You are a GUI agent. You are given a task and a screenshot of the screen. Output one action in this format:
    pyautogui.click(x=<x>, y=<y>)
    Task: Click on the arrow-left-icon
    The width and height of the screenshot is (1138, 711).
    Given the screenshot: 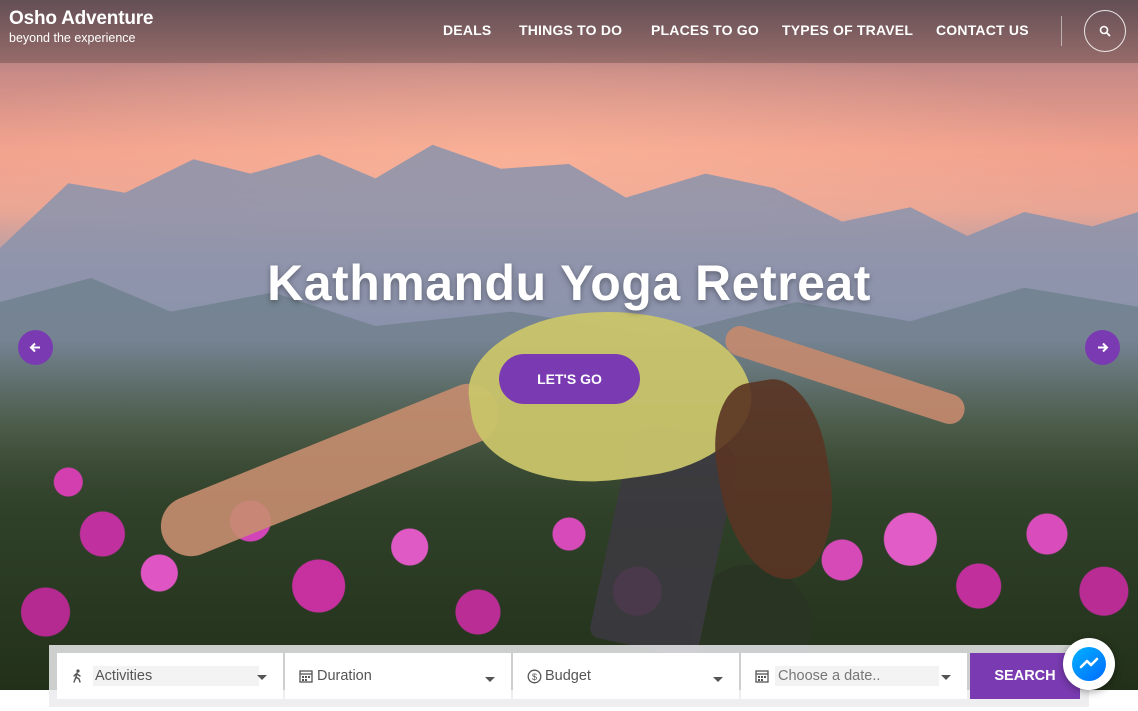 What is the action you would take?
    pyautogui.click(x=34, y=347)
    